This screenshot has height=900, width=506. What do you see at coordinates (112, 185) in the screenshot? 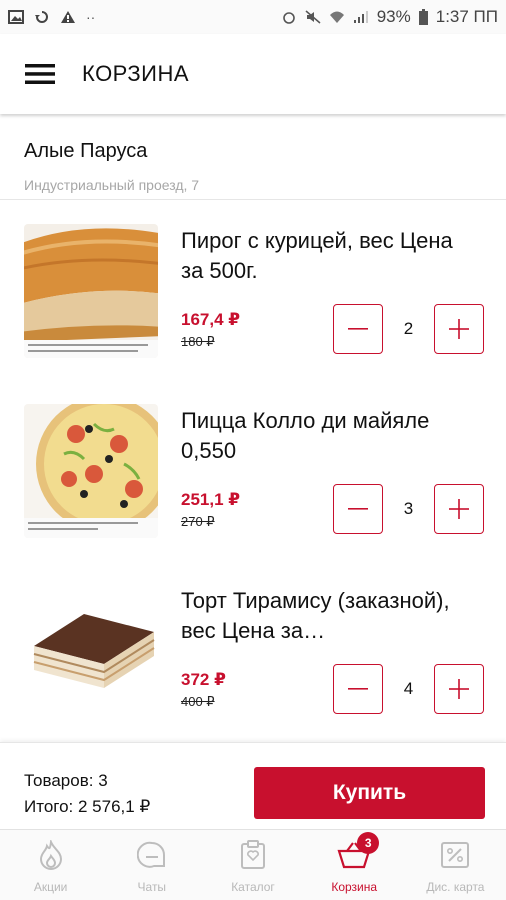
I see `store-address: Индустриальный проезд, 7` at bounding box center [112, 185].